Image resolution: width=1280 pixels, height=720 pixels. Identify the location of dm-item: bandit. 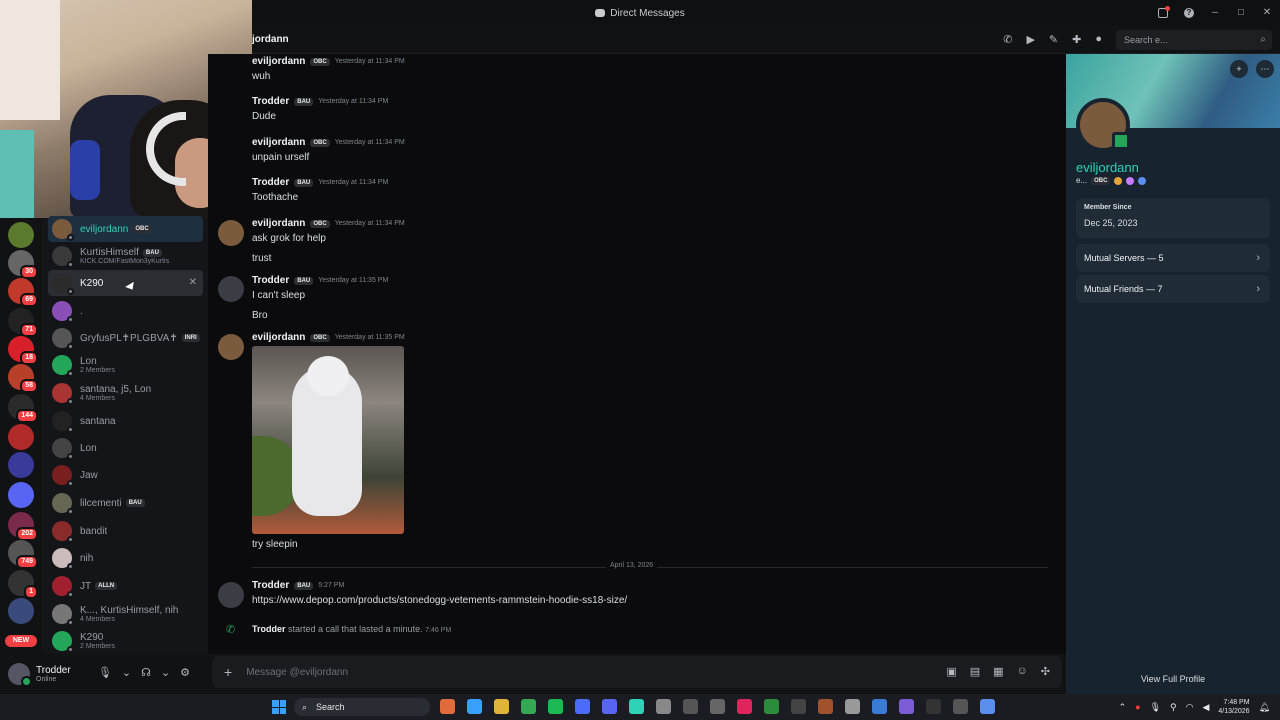
(125, 531).